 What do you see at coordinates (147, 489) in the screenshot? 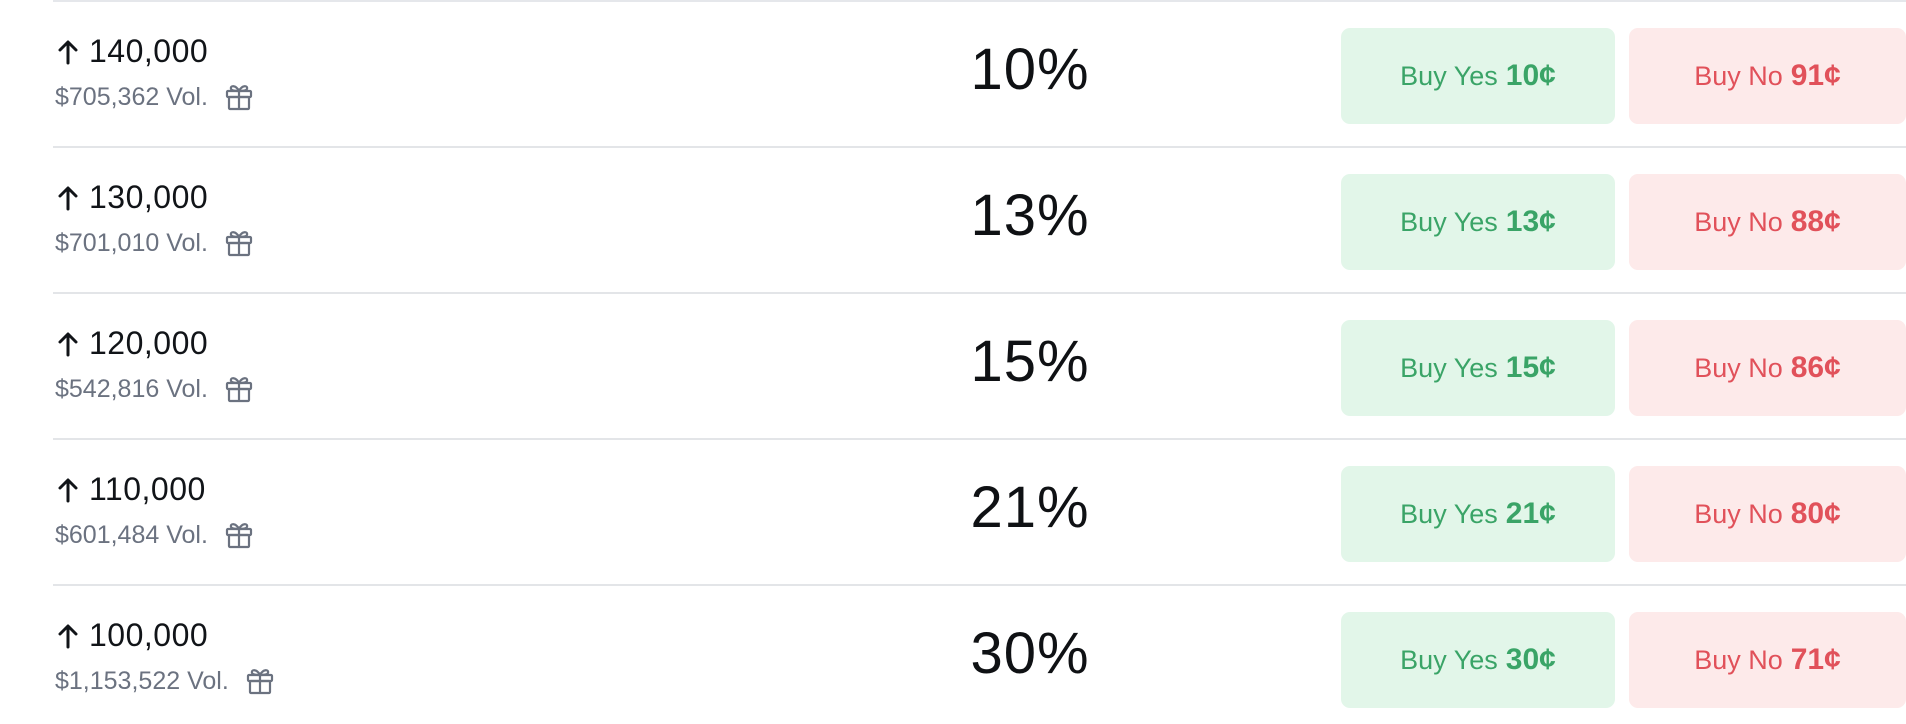
I see `outcome-label: 110,000` at bounding box center [147, 489].